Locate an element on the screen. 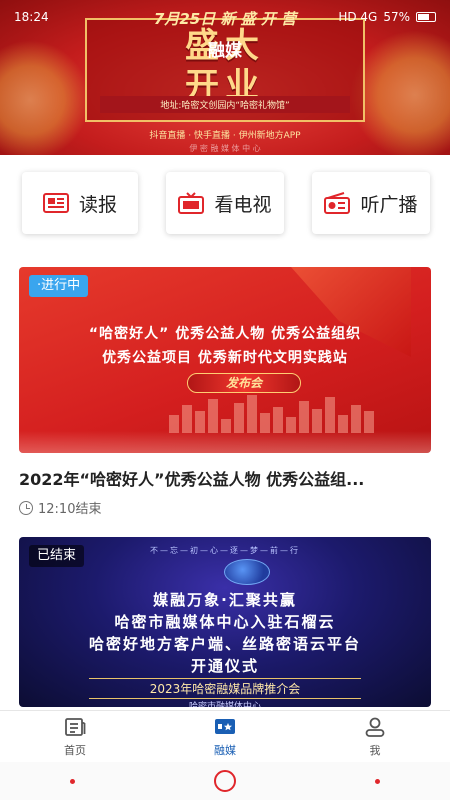  image-event-pill: 发布会 is located at coordinates (244, 383).